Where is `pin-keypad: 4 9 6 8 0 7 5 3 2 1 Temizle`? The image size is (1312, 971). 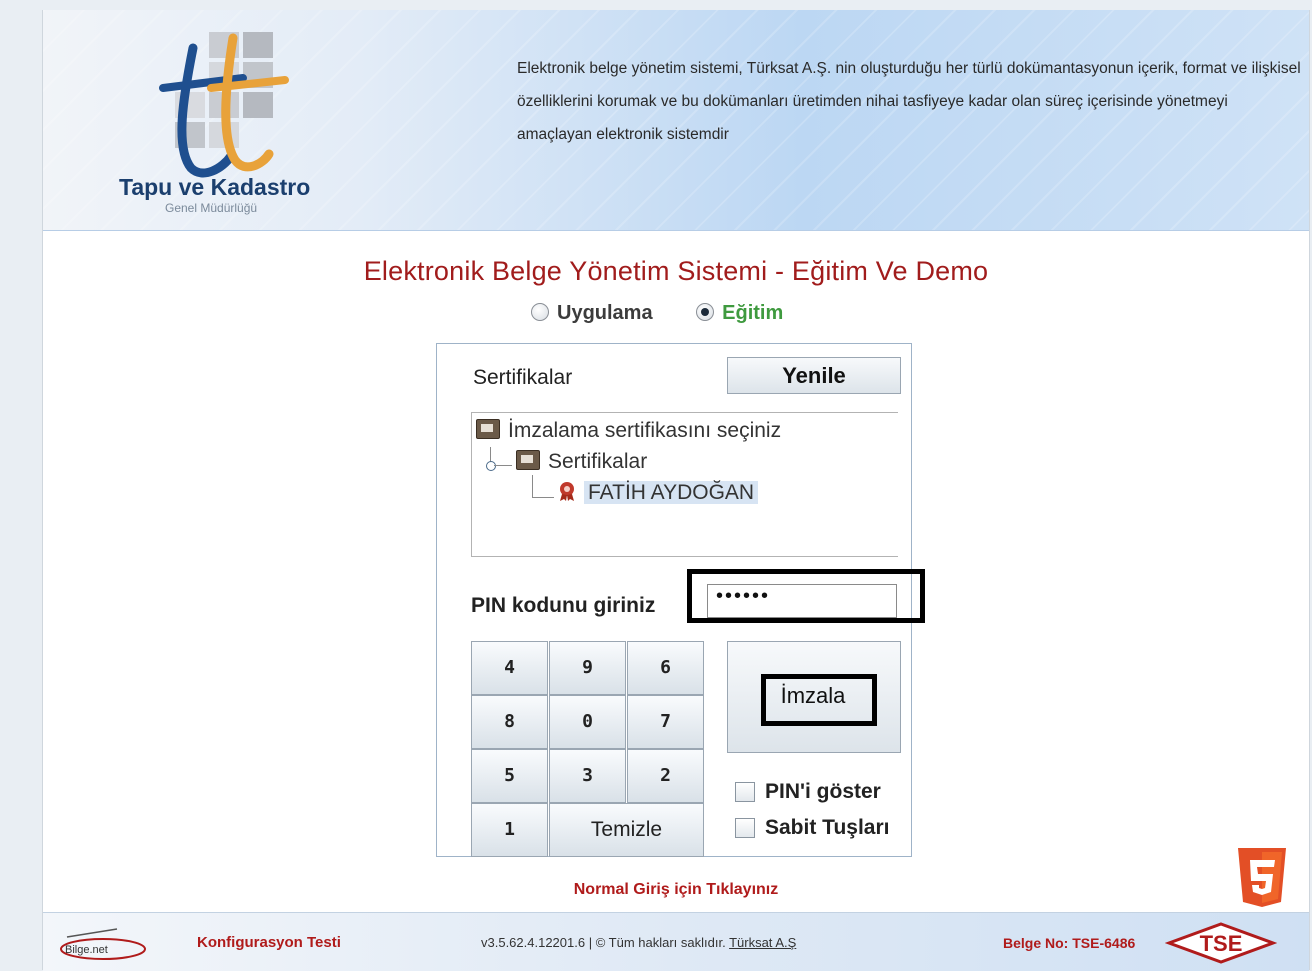 pin-keypad: 4 9 6 8 0 7 5 3 2 1 Temizle is located at coordinates (589, 749).